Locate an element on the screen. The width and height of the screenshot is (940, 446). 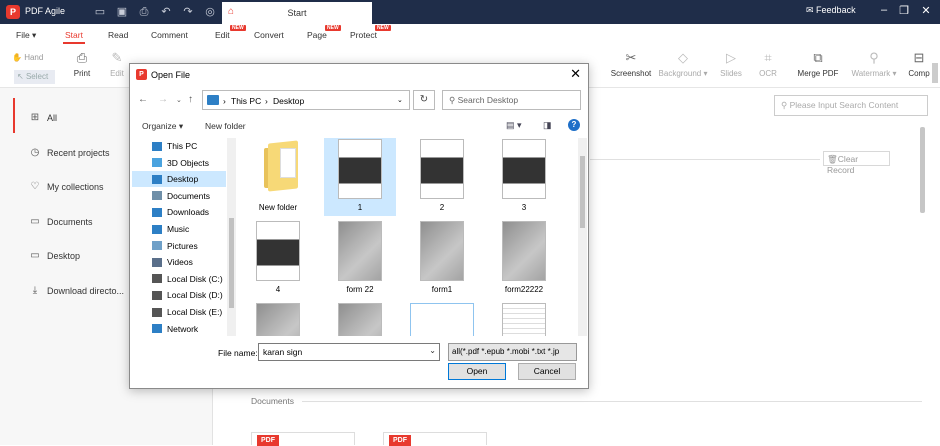
tree-scroll-thumb is located at coordinates (231, 263).